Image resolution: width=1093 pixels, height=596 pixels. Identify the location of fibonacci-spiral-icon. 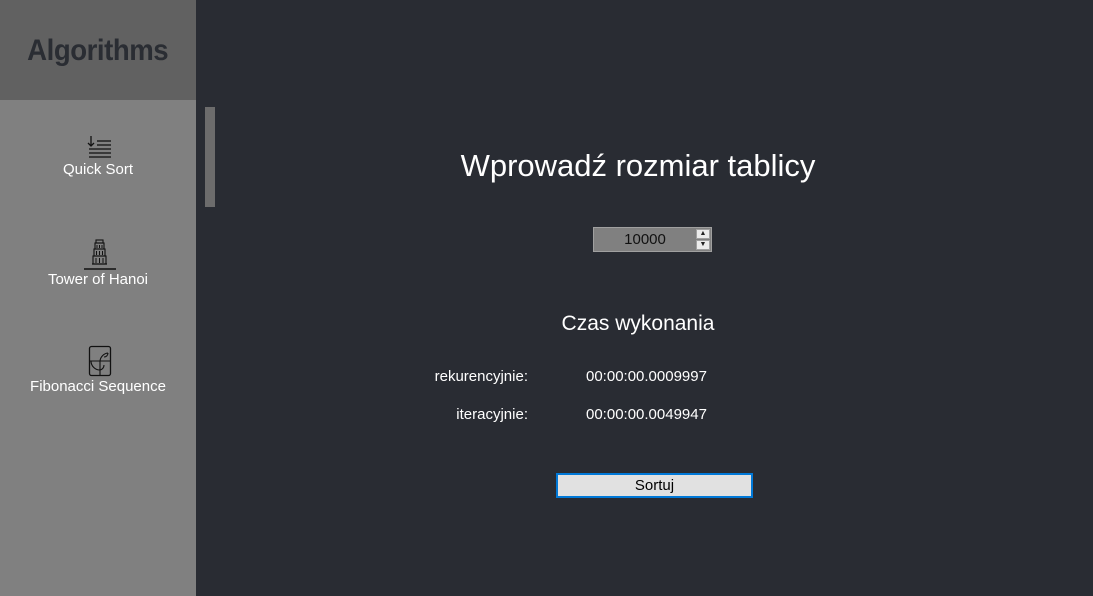
(100, 362).